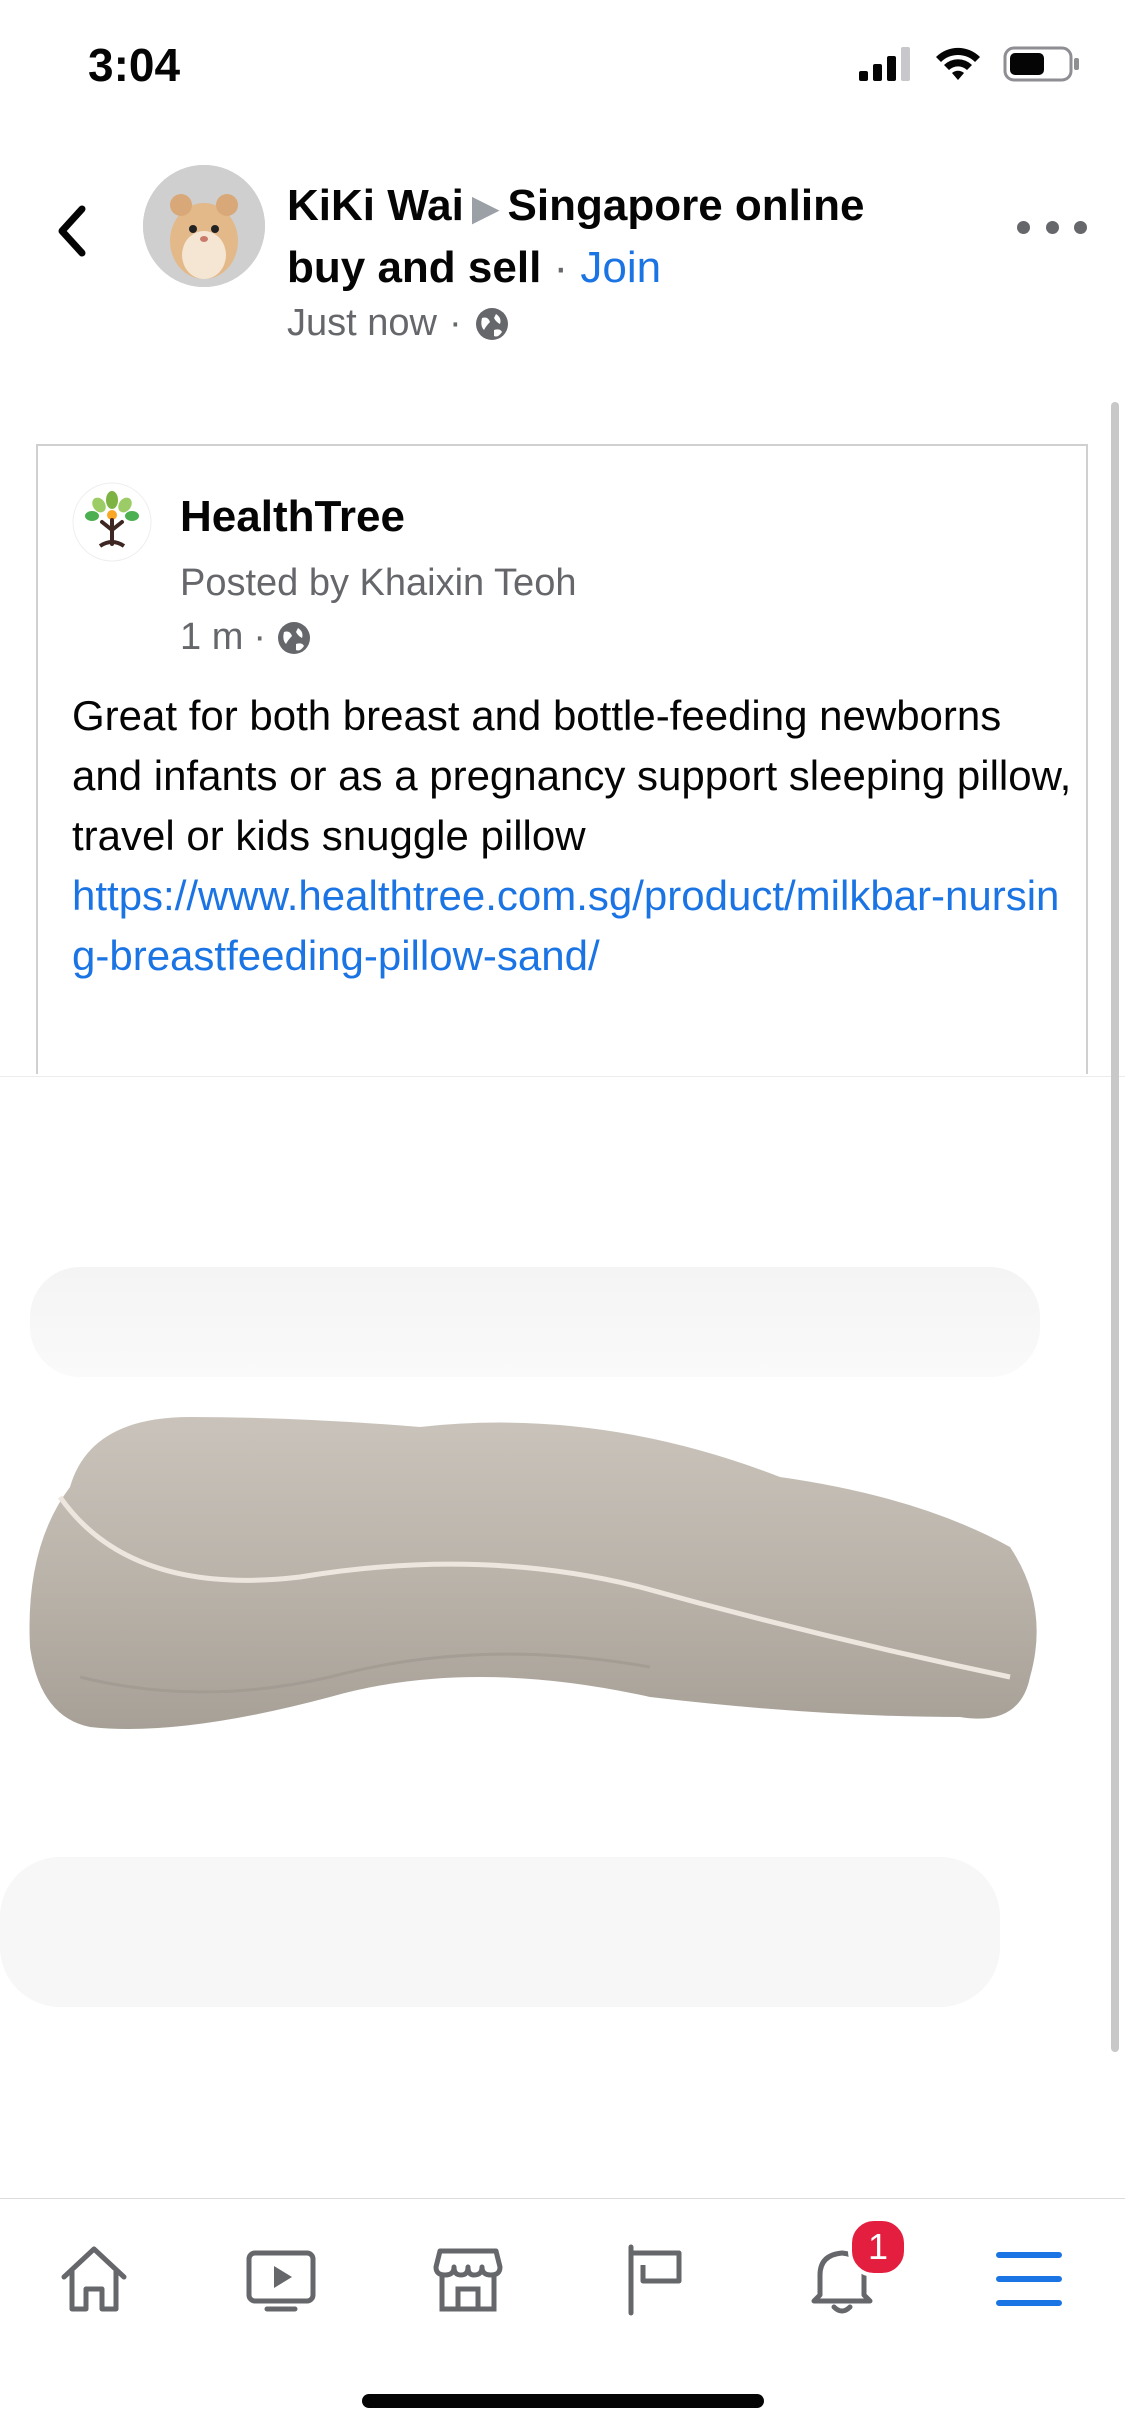 Image resolution: width=1125 pixels, height=2436 pixels. What do you see at coordinates (1041, 64) in the screenshot?
I see `battery-icon` at bounding box center [1041, 64].